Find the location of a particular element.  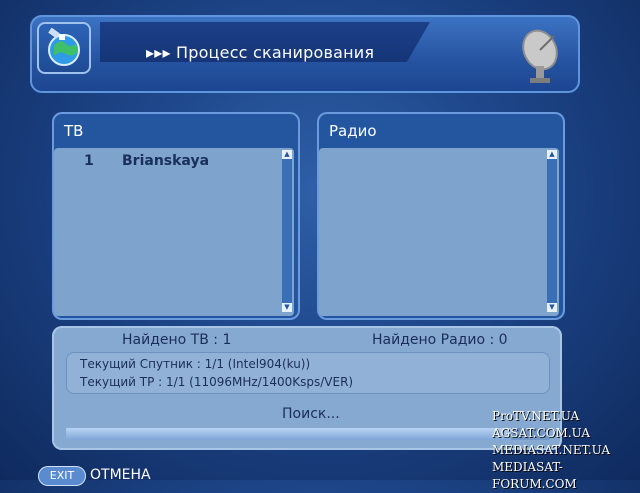

channel-number: 1 is located at coordinates (89, 161).